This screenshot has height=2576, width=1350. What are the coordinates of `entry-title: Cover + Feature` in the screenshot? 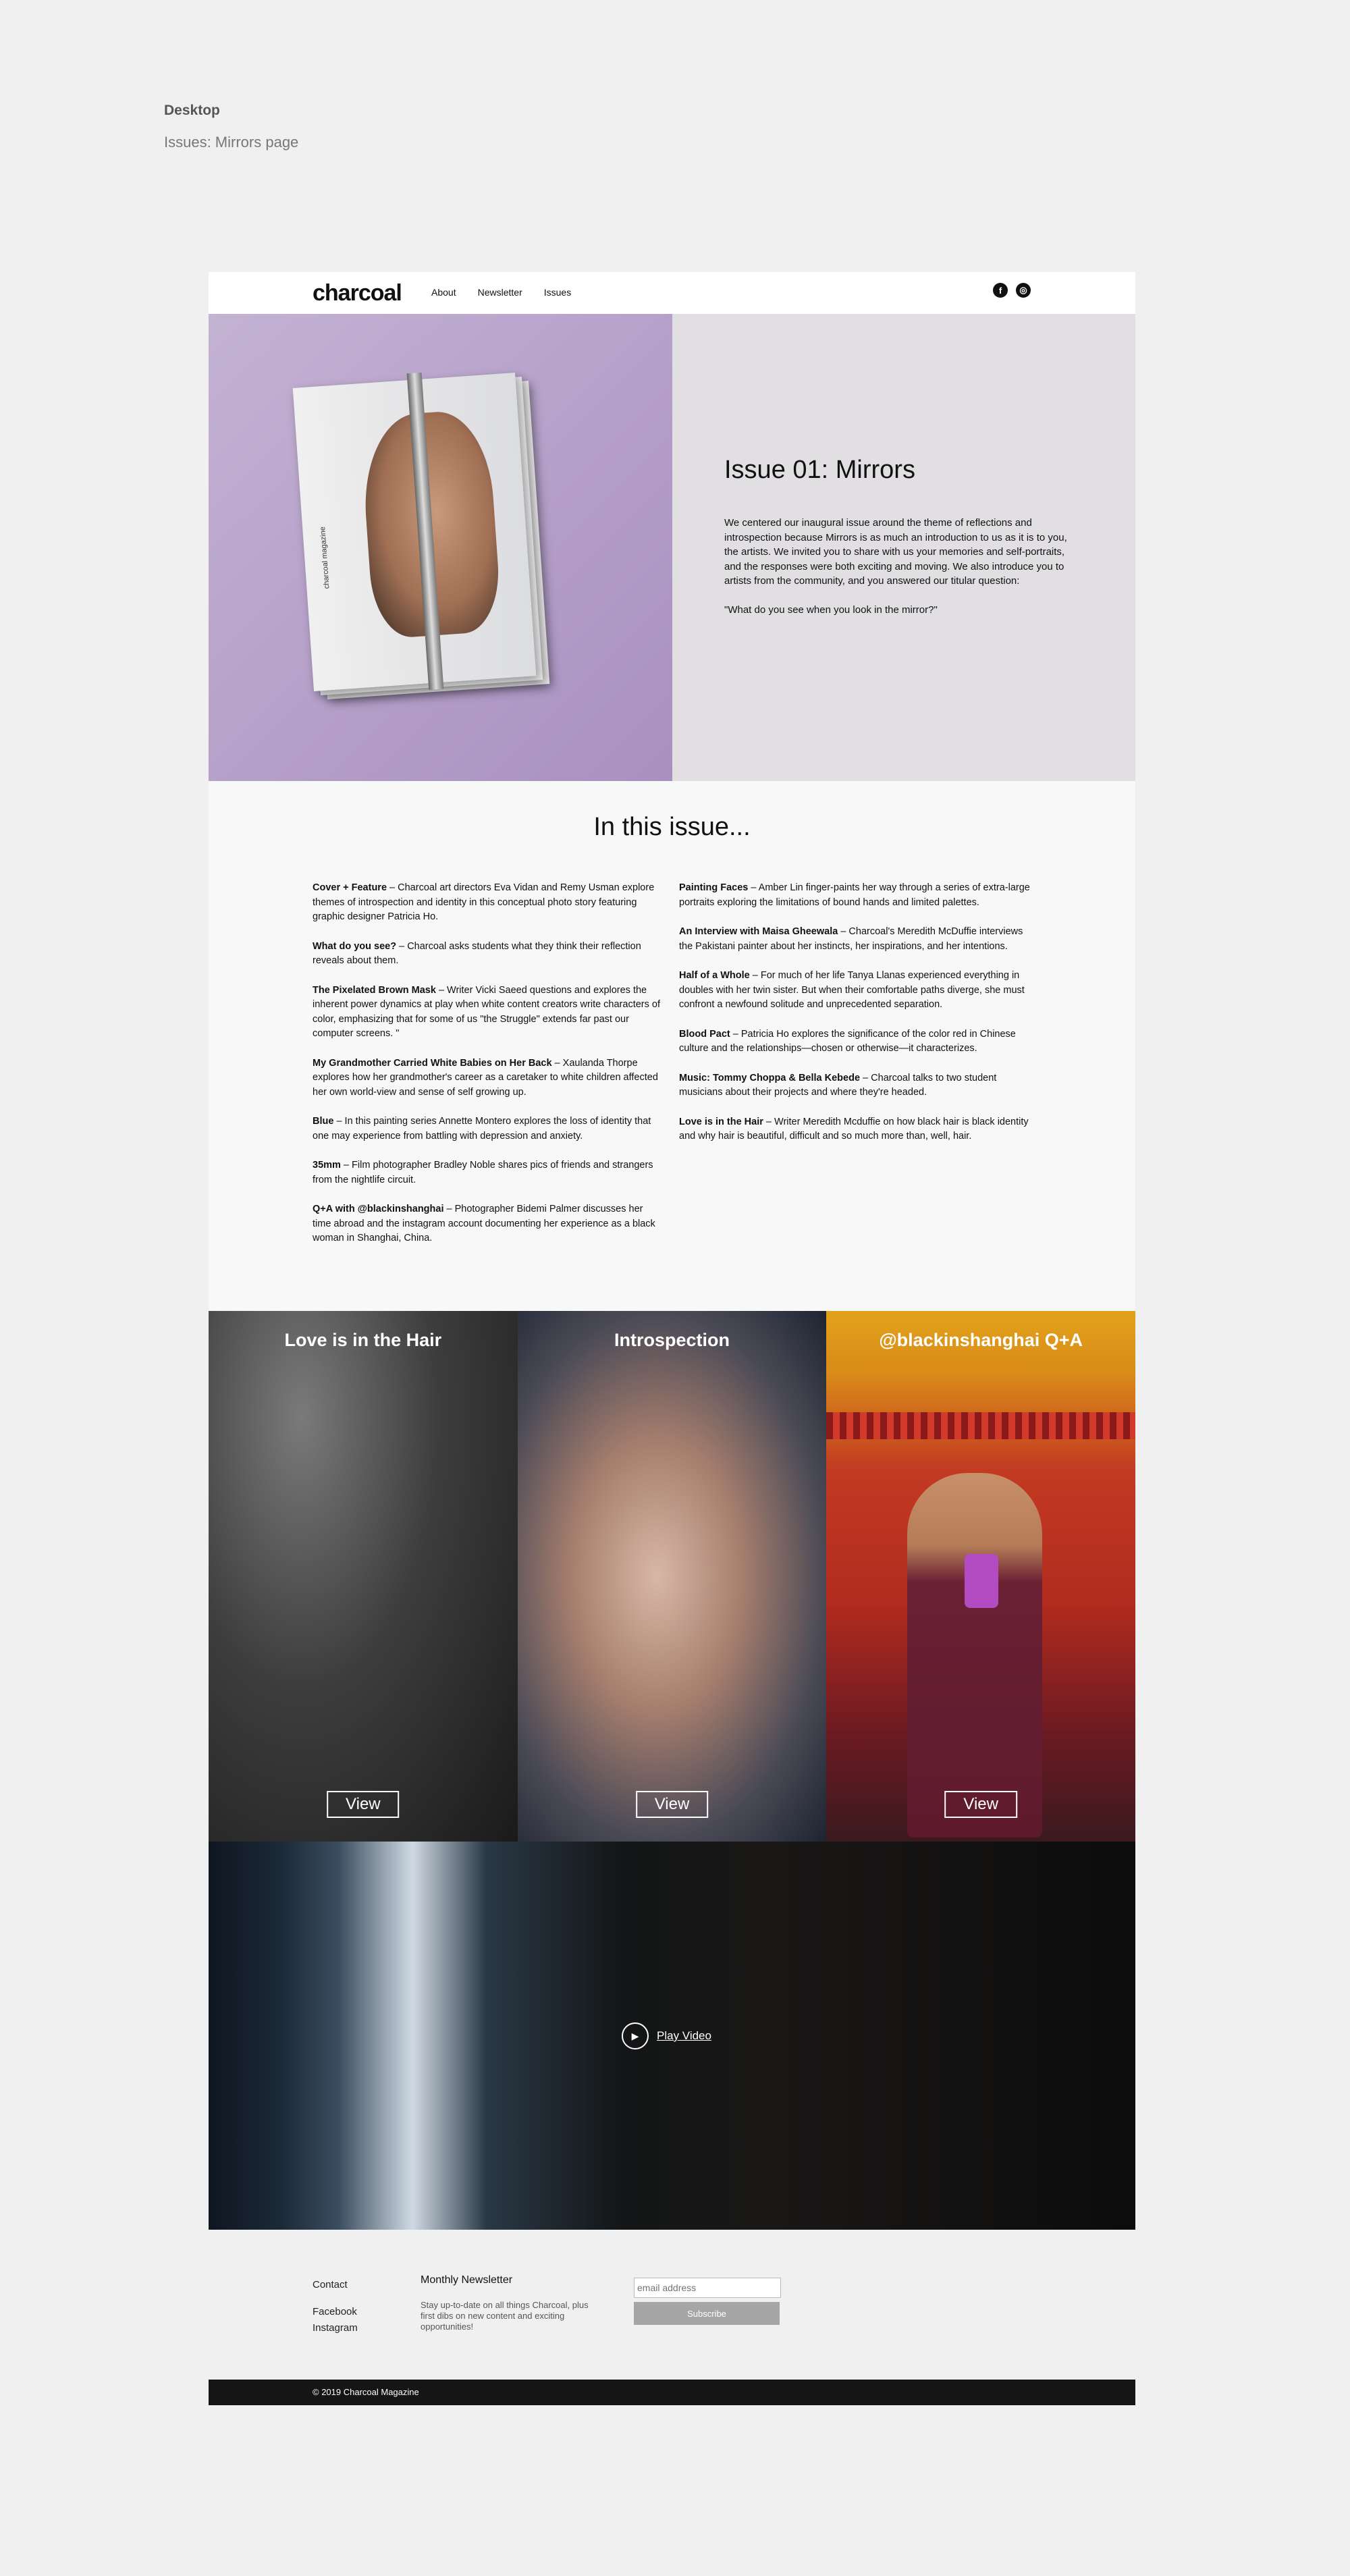 It's located at (350, 887).